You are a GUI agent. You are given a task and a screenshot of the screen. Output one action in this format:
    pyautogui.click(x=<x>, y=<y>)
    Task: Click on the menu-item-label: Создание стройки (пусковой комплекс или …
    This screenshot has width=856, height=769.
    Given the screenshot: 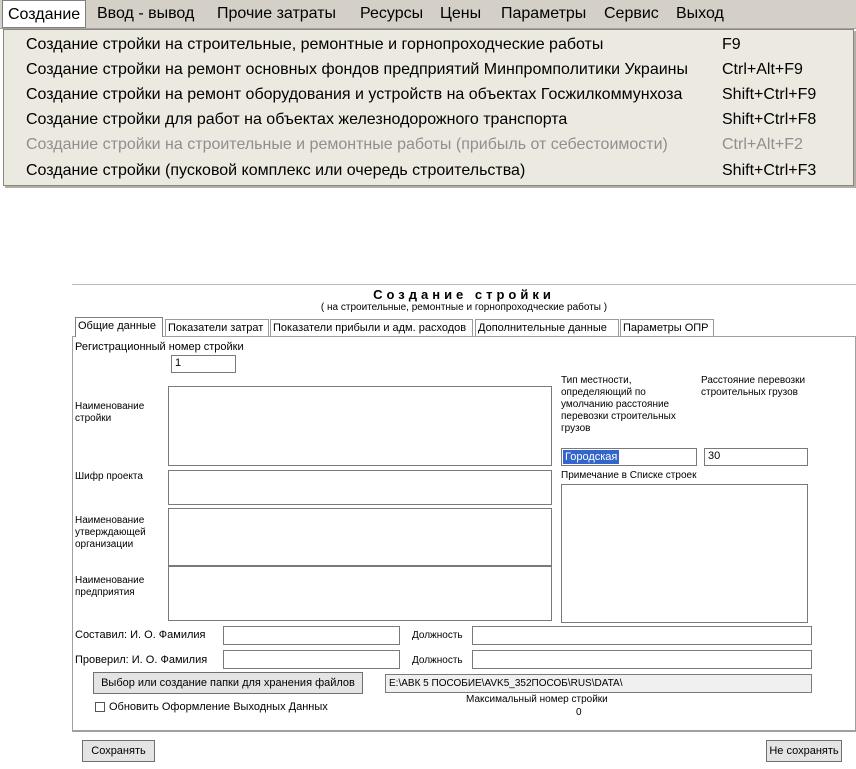 What is the action you would take?
    pyautogui.click(x=276, y=170)
    